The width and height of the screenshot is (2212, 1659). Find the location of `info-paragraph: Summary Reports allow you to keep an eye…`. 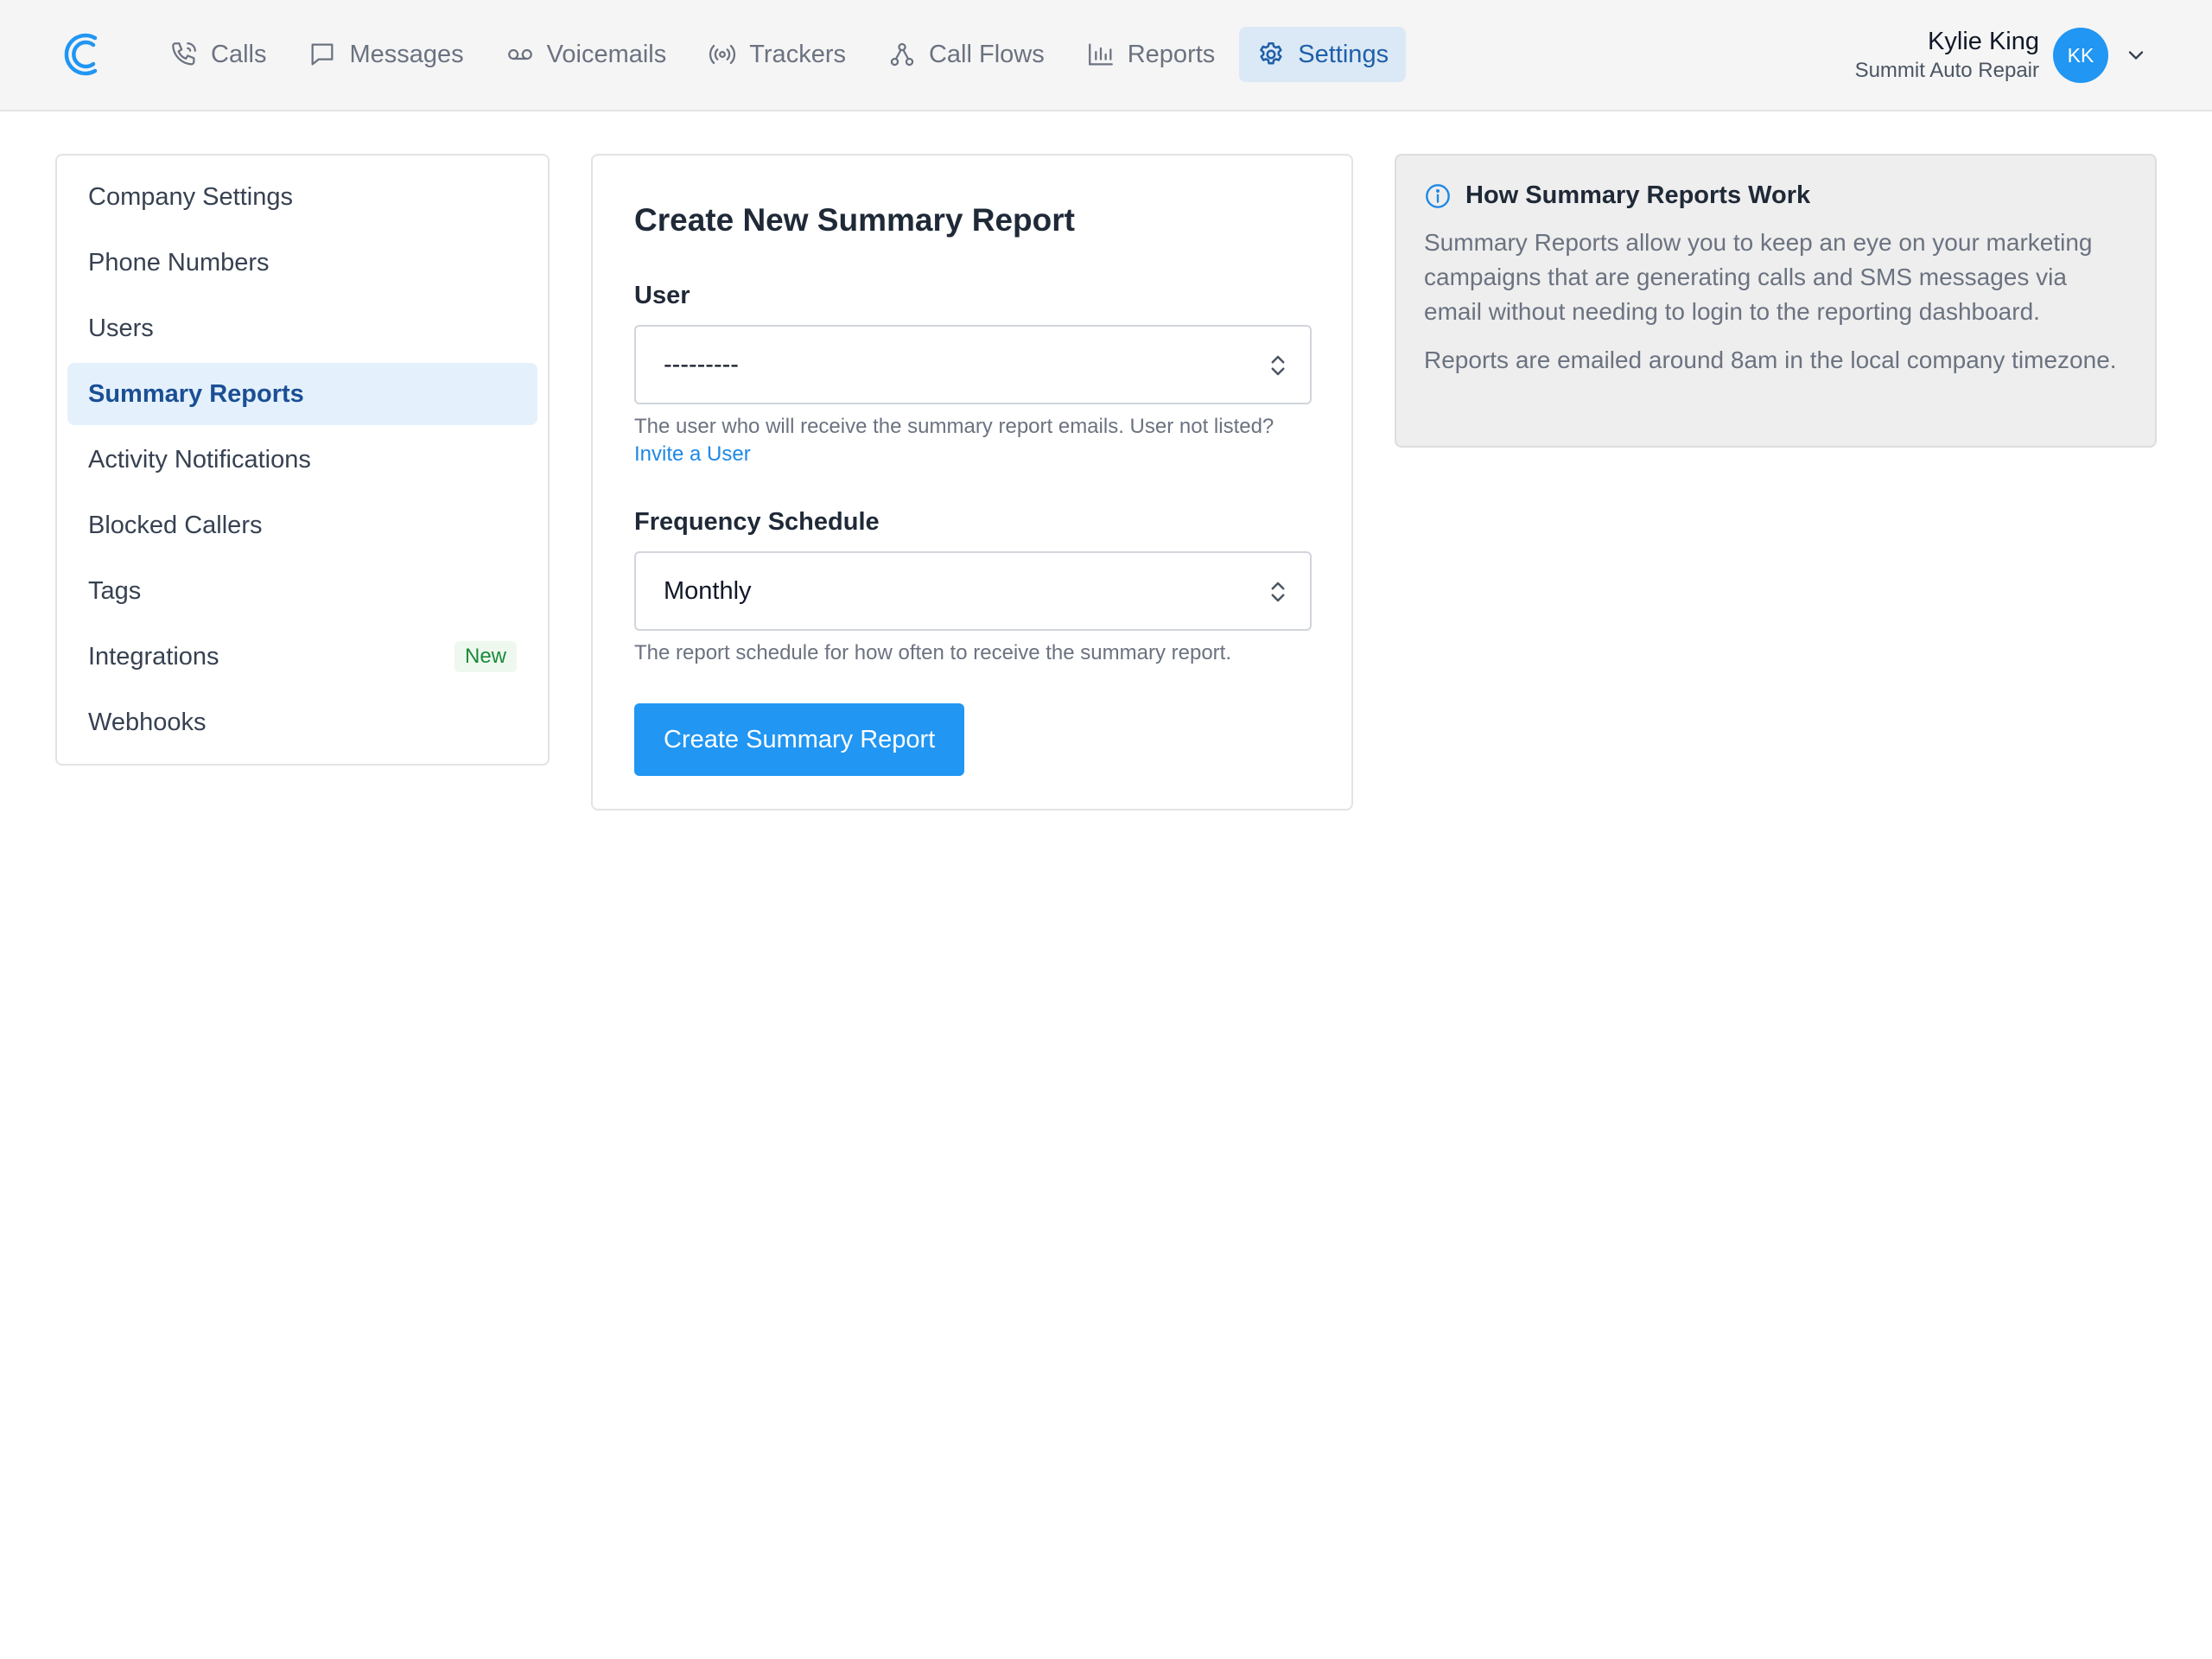

info-paragraph: Summary Reports allow you to keep an eye… is located at coordinates (1758, 277).